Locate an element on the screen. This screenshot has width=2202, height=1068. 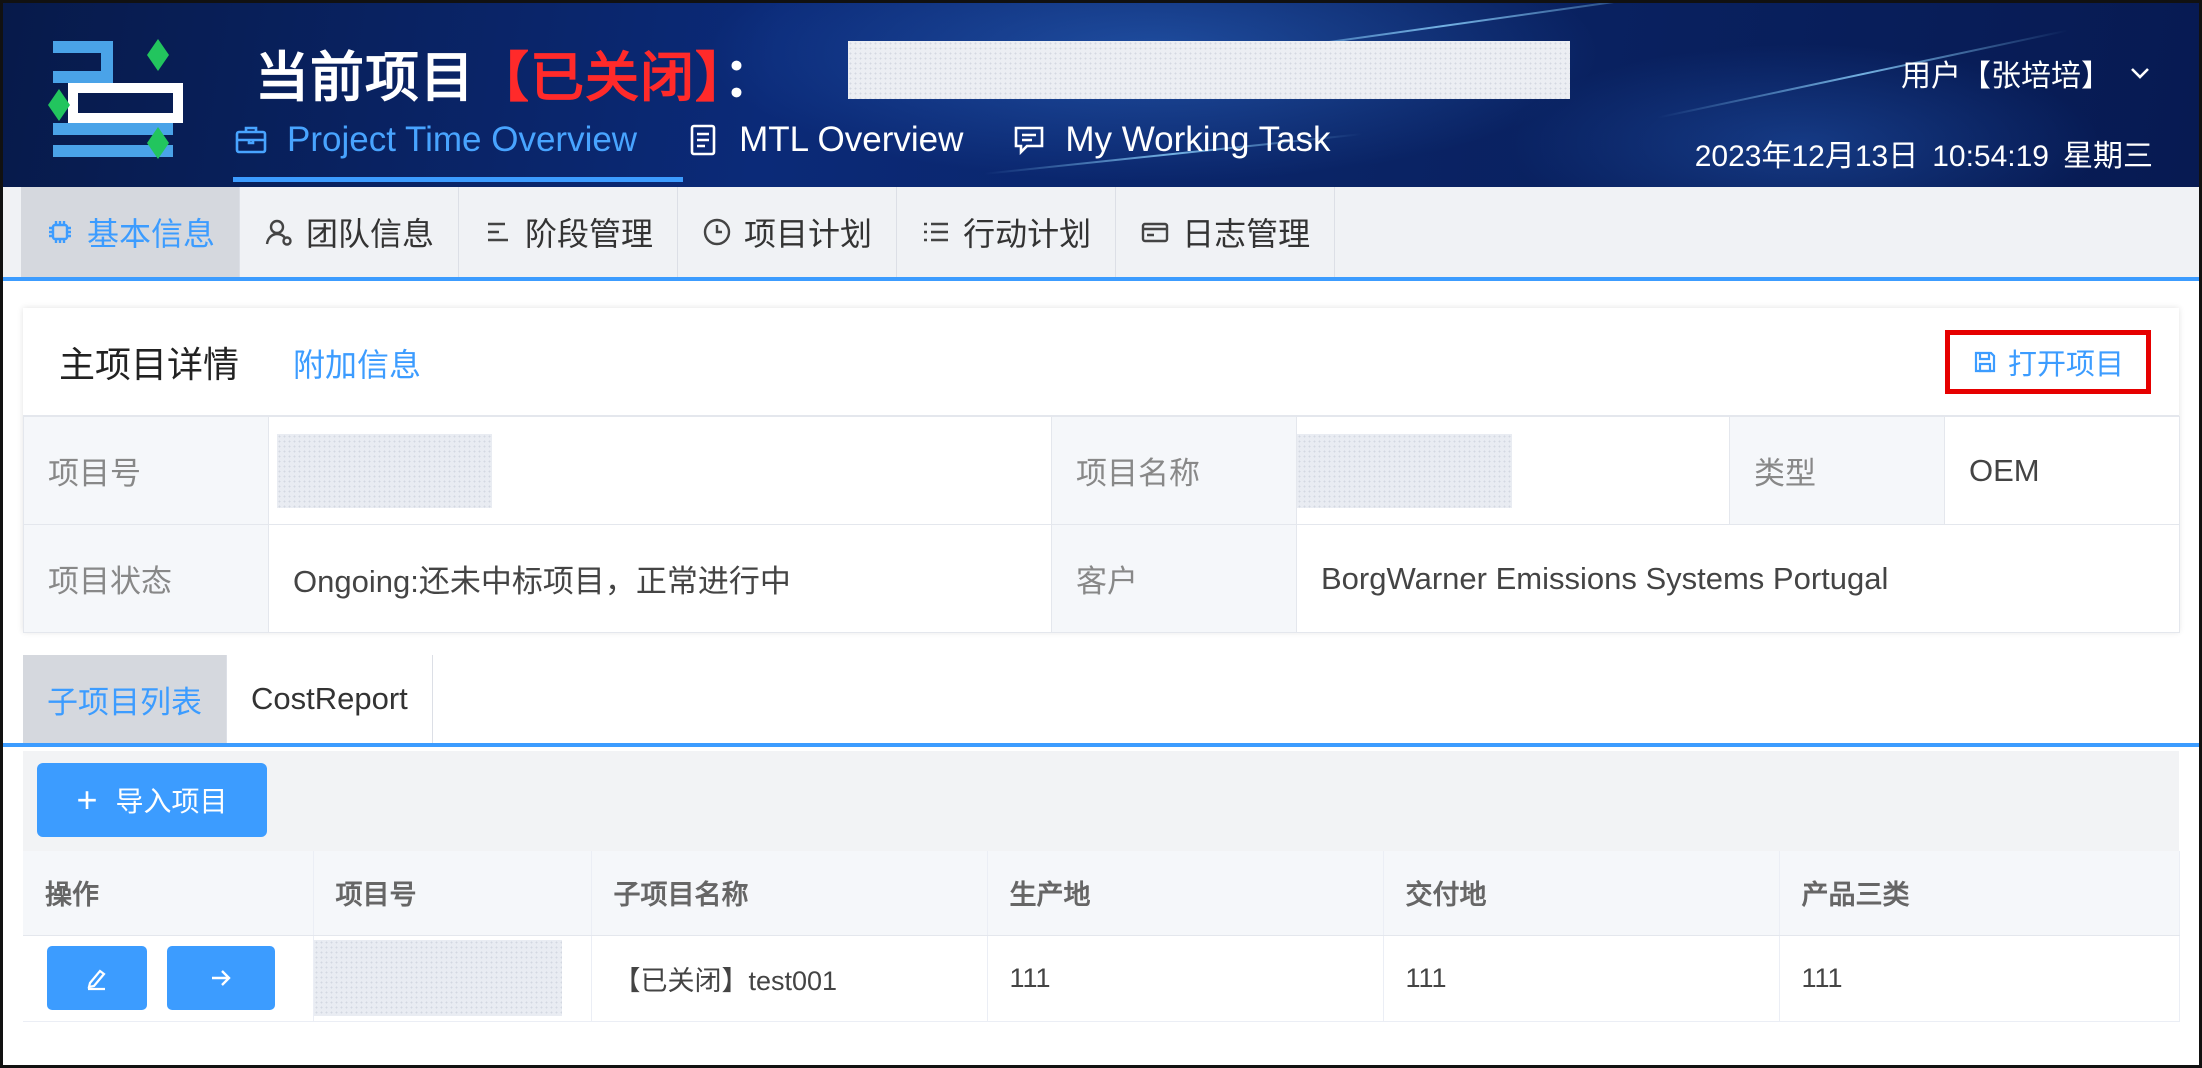
current-date: 2023年12月13日 is located at coordinates (1806, 156).